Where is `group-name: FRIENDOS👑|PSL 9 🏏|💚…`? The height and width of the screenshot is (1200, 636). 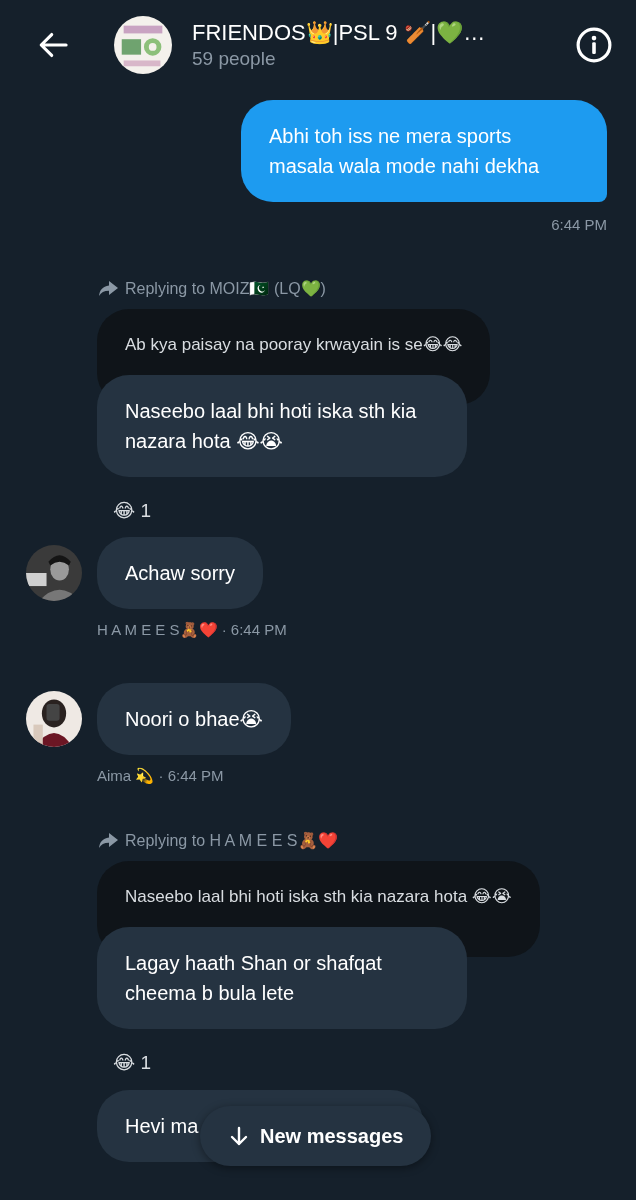
group-name: FRIENDOS👑|PSL 9 🏏|💚… is located at coordinates (339, 33).